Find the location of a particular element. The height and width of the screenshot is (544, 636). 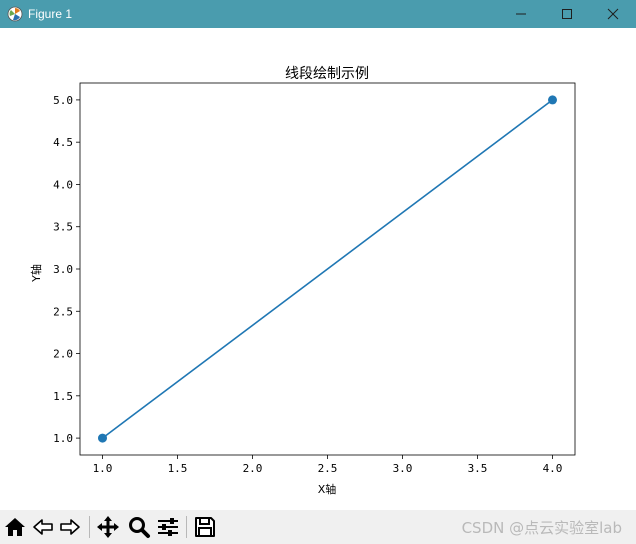

back-arrow-icon is located at coordinates (43, 527).